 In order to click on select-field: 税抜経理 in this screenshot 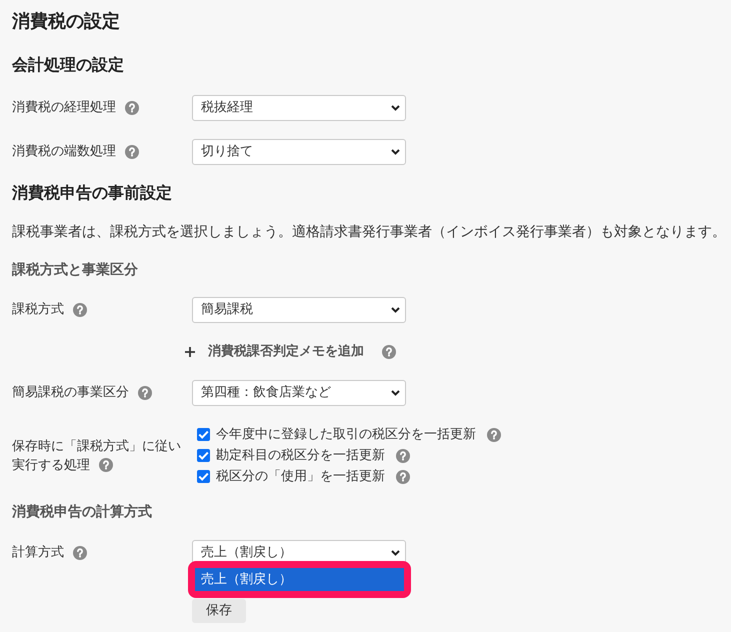, I will do `click(299, 108)`.